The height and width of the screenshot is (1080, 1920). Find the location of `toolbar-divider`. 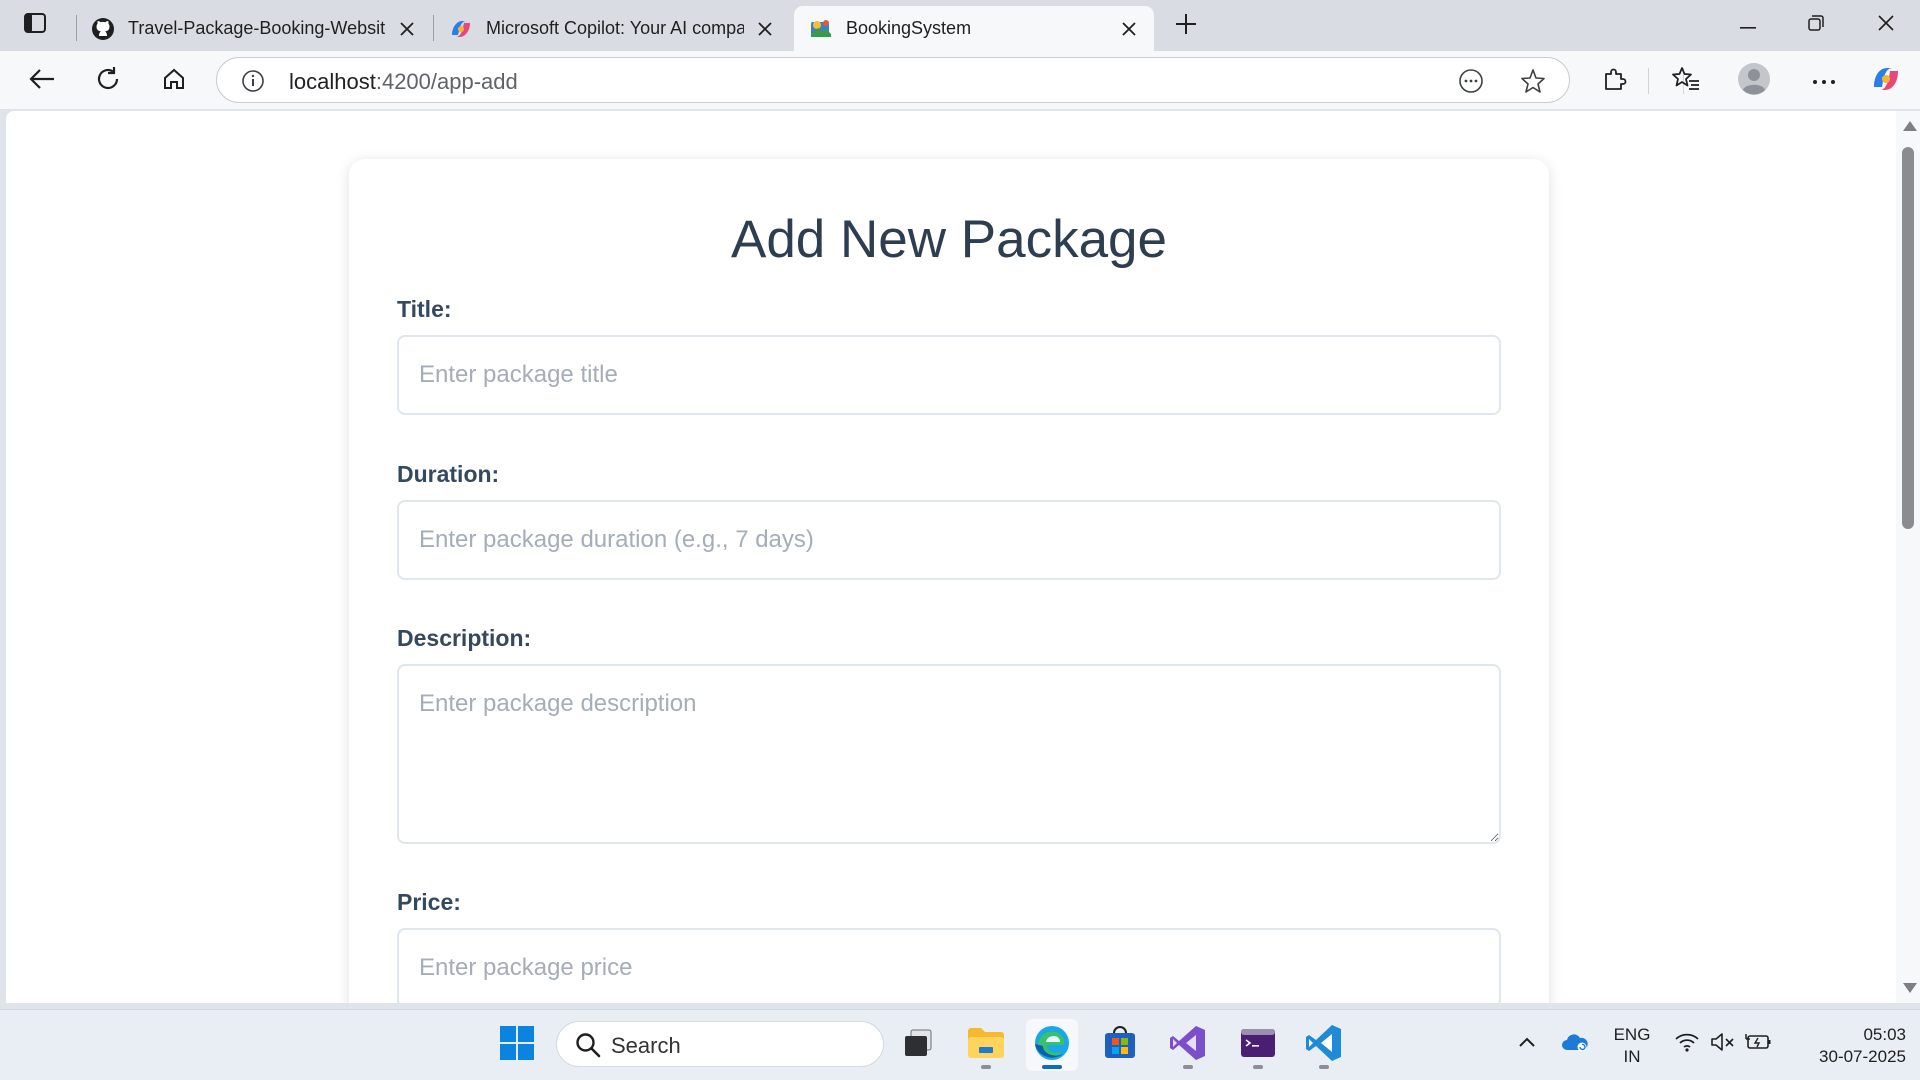

toolbar-divider is located at coordinates (1648, 81).